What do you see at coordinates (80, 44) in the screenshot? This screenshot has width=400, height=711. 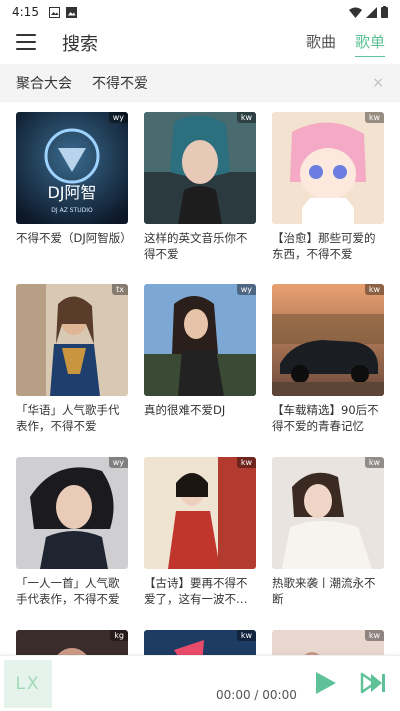 I see `page-title: 搜索` at bounding box center [80, 44].